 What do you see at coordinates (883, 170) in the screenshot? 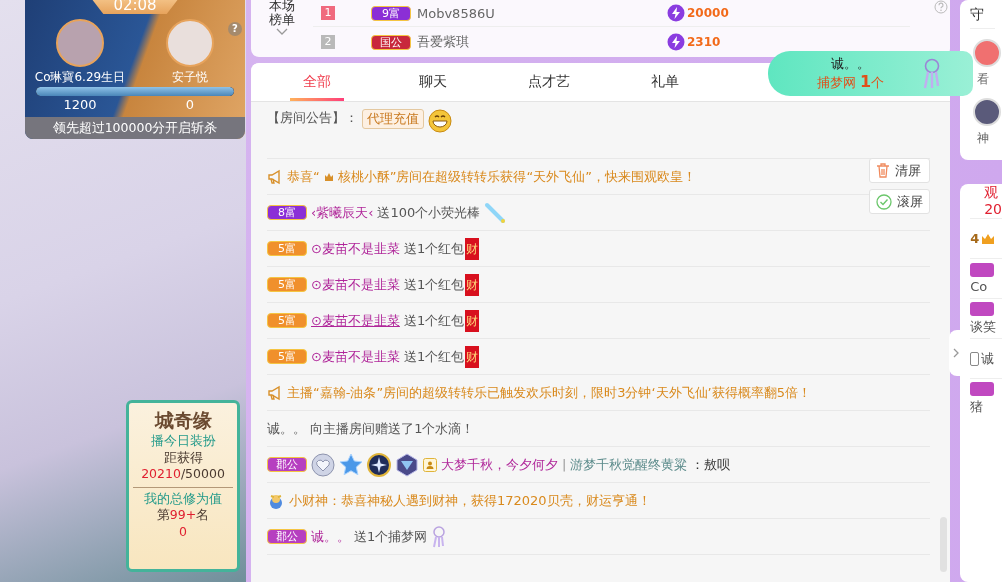
I see `trash-icon` at bounding box center [883, 170].